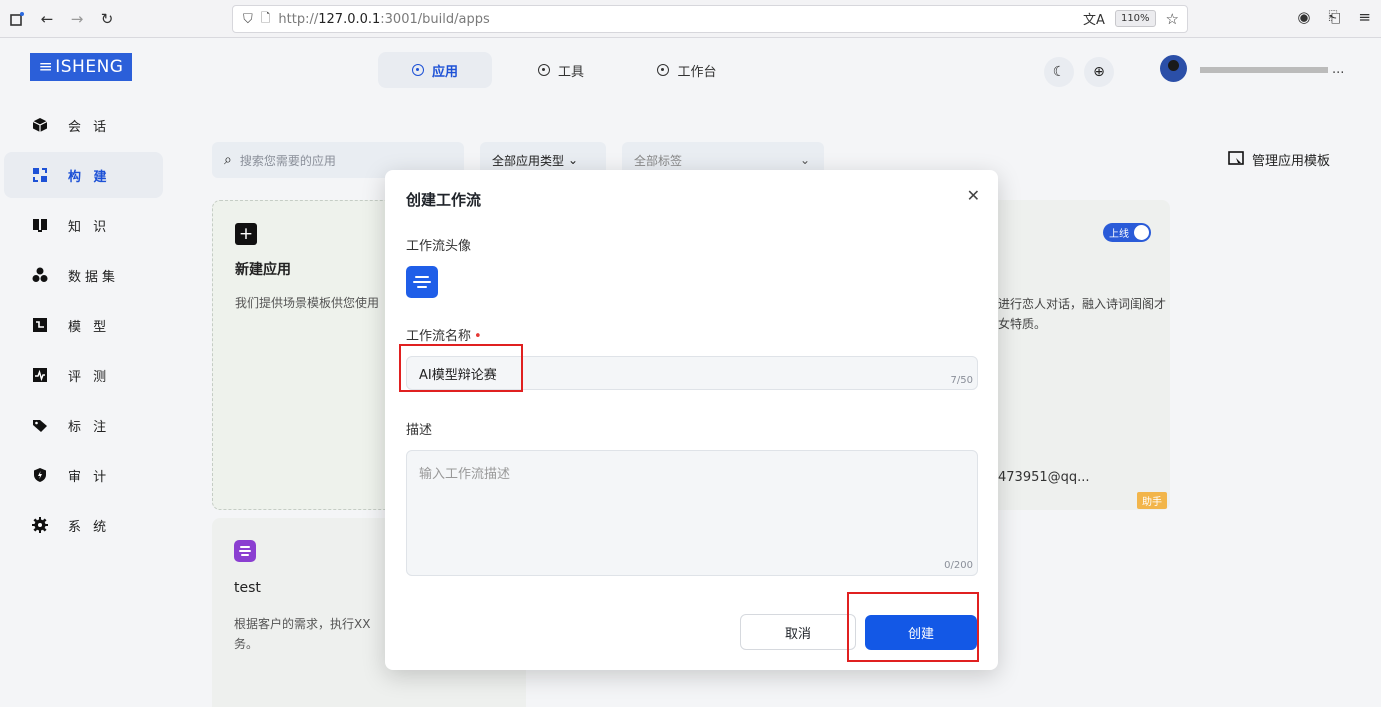 The width and height of the screenshot is (1381, 707). What do you see at coordinates (40, 425) in the screenshot?
I see `tag-icon` at bounding box center [40, 425].